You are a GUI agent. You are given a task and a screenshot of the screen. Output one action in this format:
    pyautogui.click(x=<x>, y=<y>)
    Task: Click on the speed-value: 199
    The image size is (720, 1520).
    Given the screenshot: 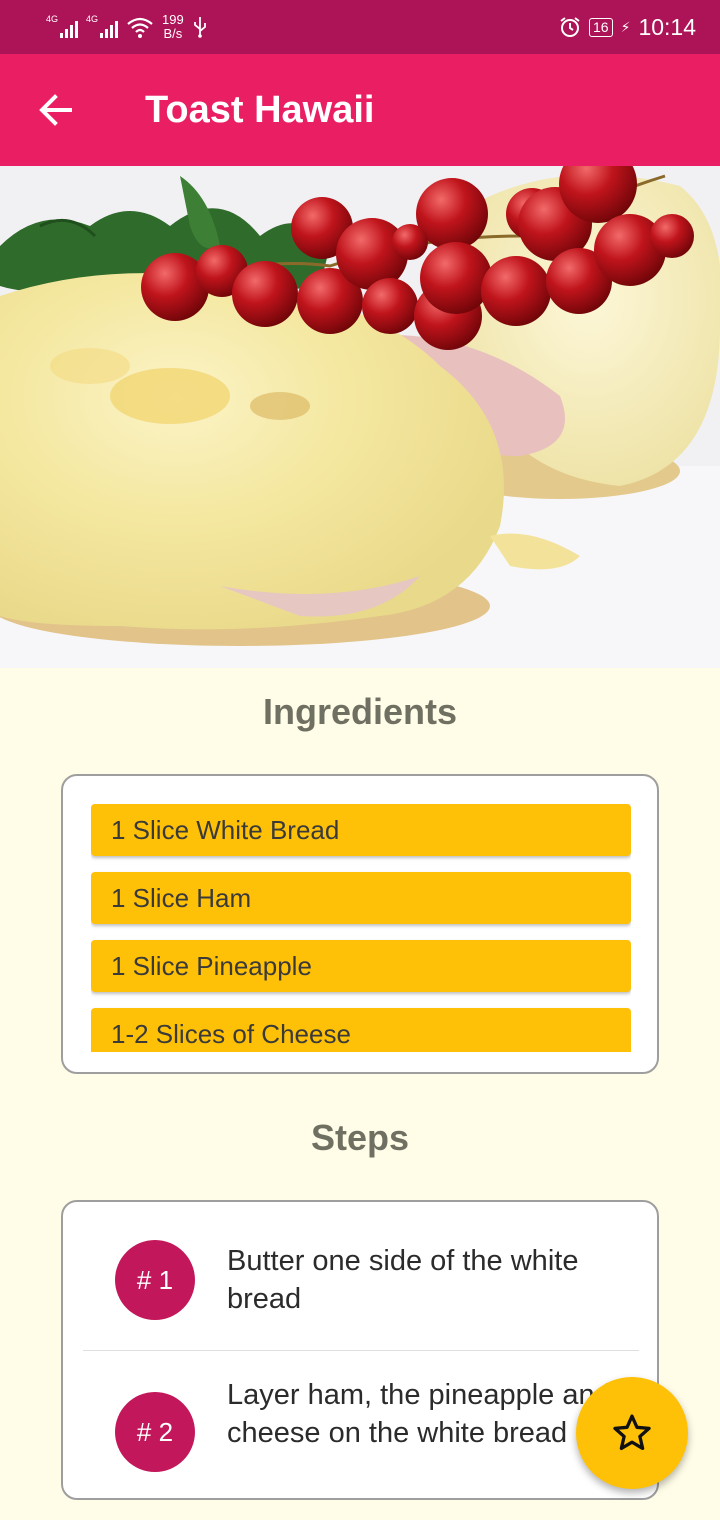 What is the action you would take?
    pyautogui.click(x=173, y=19)
    